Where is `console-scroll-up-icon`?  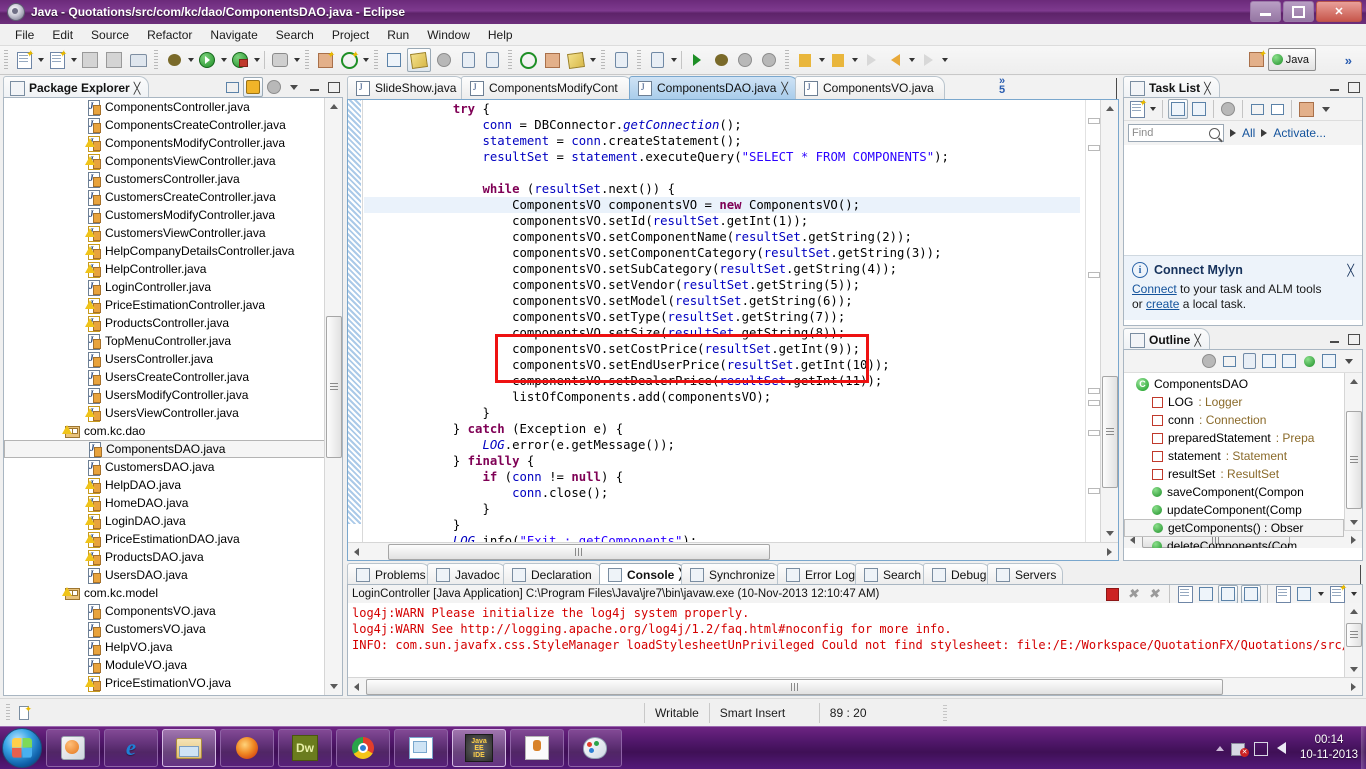
console-scroll-up-icon is located at coordinates (1353, 611).